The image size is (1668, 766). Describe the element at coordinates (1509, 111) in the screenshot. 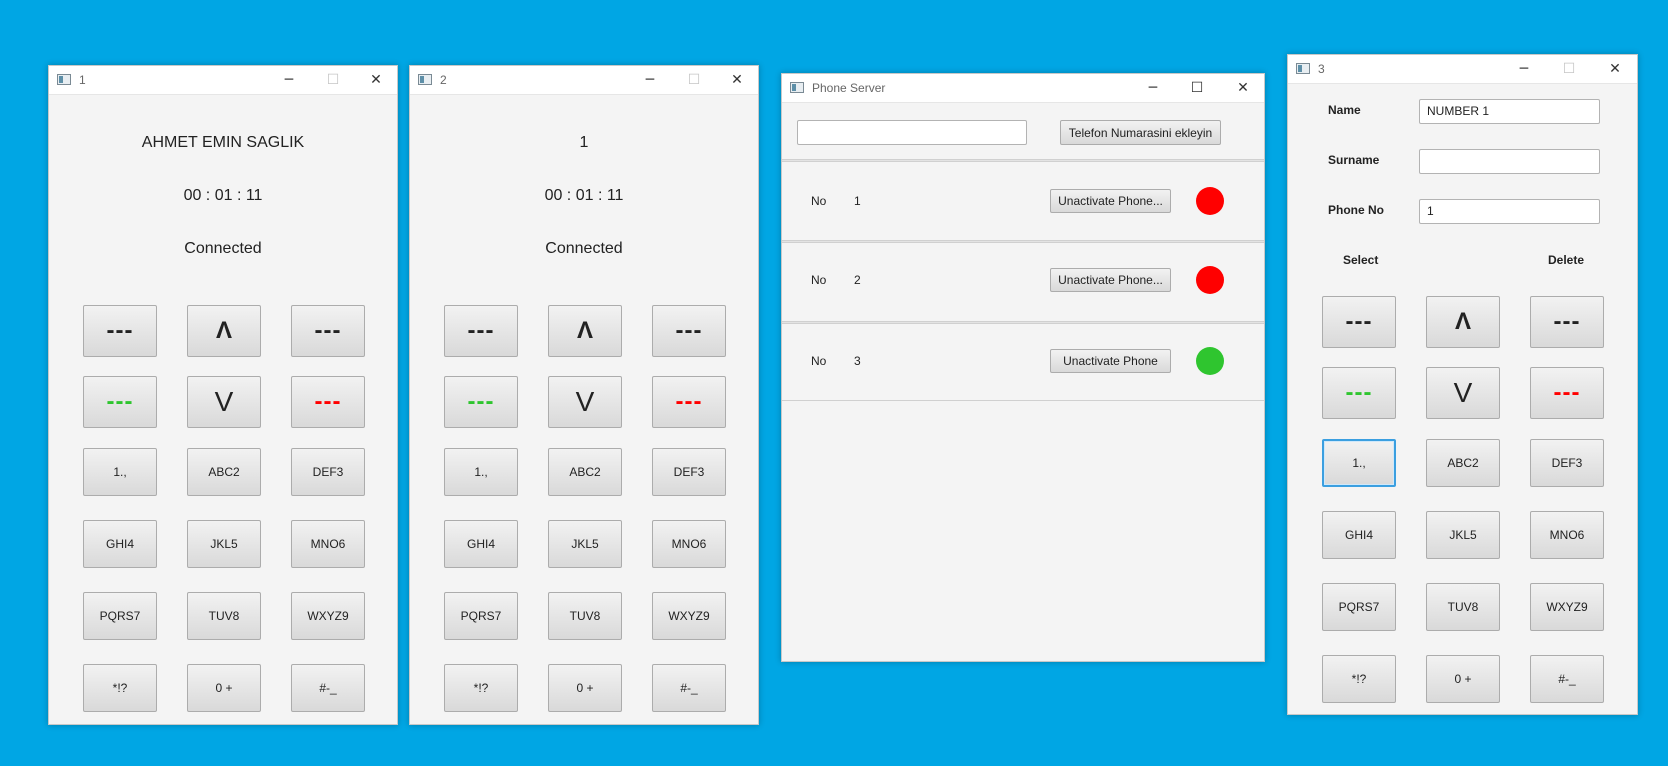

I see `name-field: NUMBER 1` at that location.